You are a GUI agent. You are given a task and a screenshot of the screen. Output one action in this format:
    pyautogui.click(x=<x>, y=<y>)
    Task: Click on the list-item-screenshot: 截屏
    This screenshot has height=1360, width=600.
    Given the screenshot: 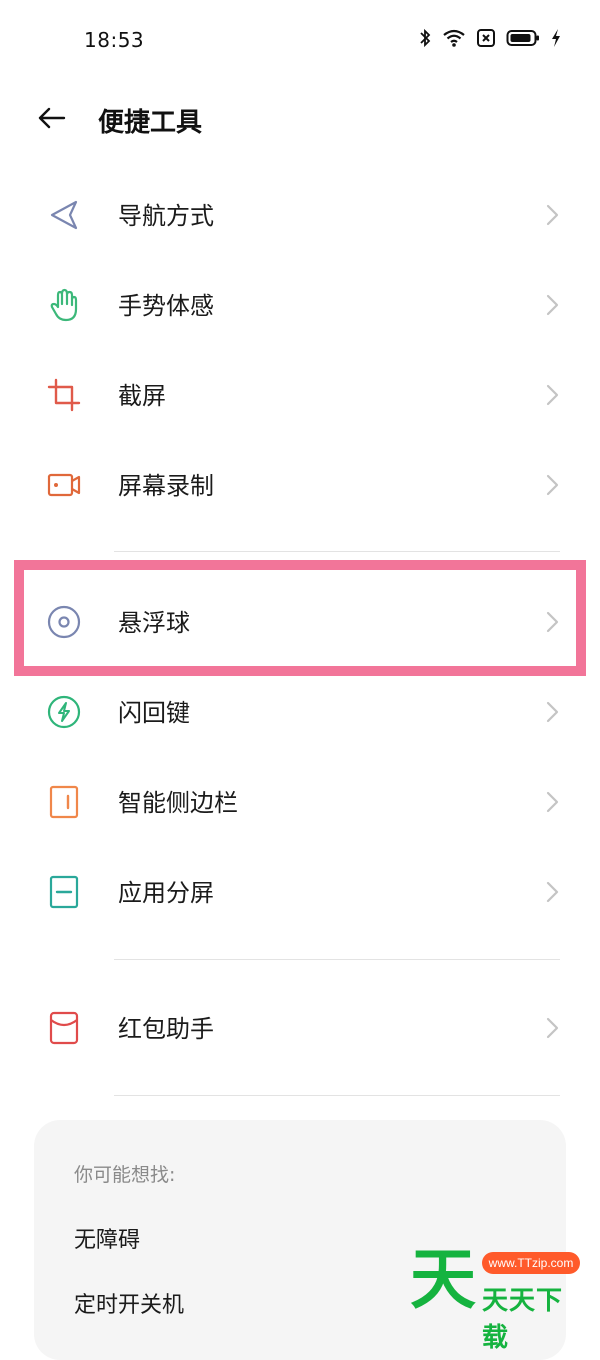 What is the action you would take?
    pyautogui.click(x=300, y=395)
    